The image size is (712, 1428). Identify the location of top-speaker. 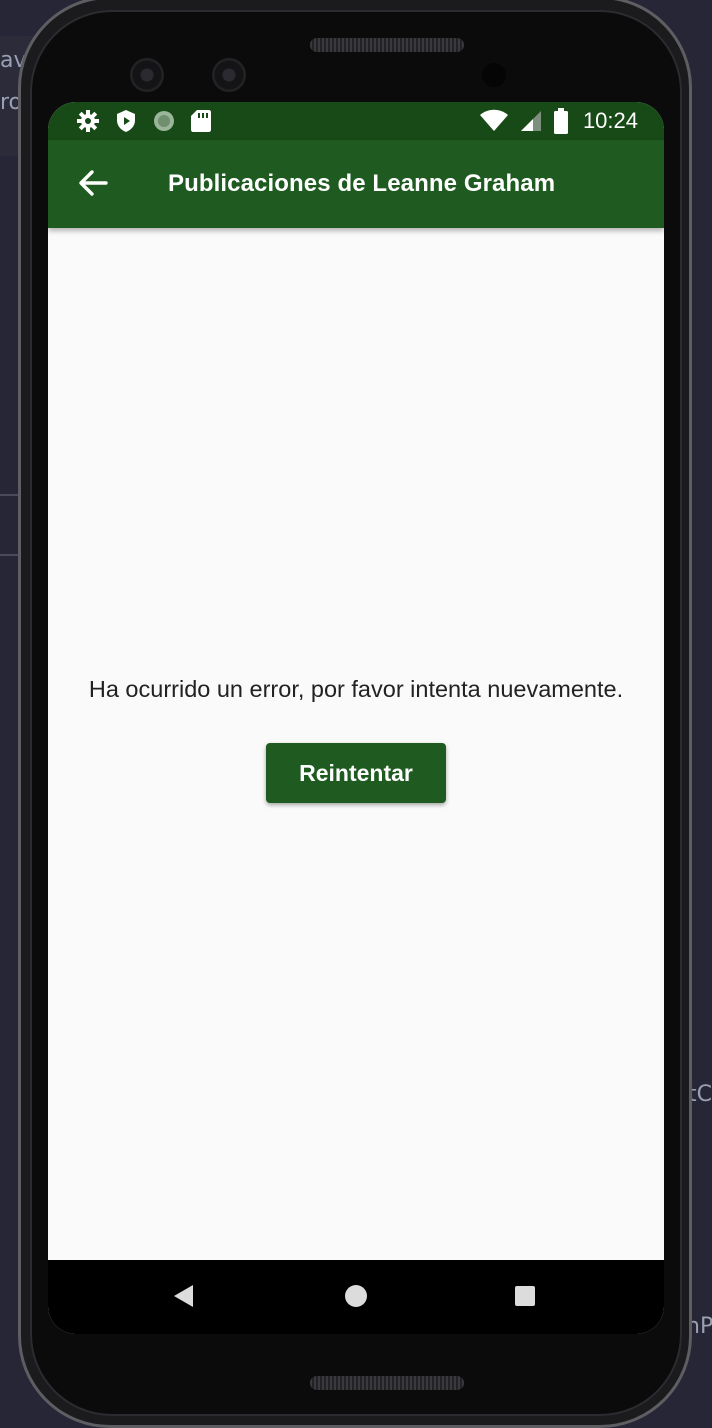
(387, 45).